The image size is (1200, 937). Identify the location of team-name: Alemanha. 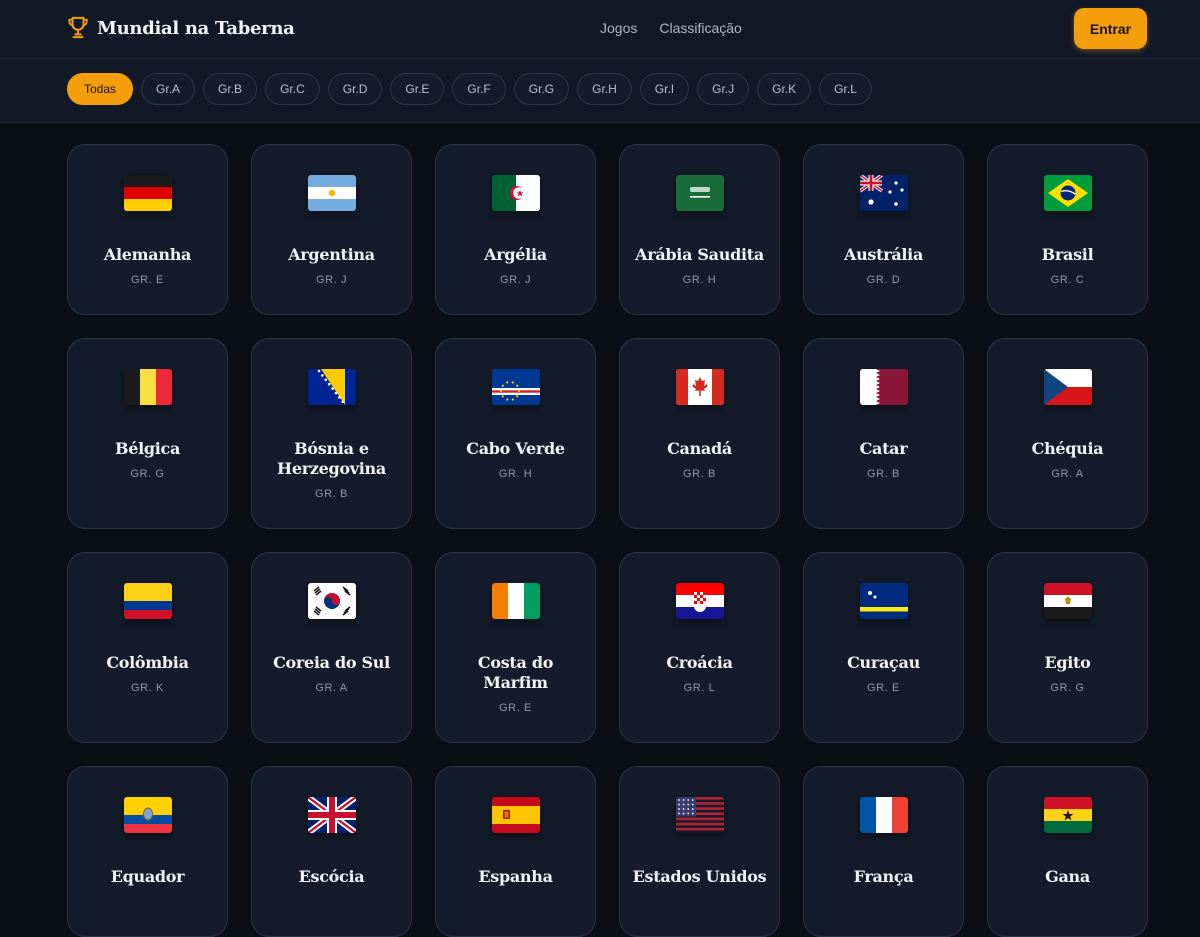
(147, 254).